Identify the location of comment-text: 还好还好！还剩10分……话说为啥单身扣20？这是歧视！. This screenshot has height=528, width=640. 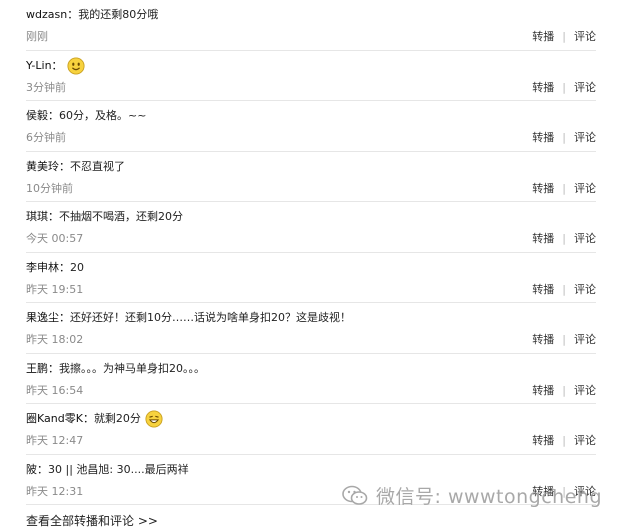
(210, 317).